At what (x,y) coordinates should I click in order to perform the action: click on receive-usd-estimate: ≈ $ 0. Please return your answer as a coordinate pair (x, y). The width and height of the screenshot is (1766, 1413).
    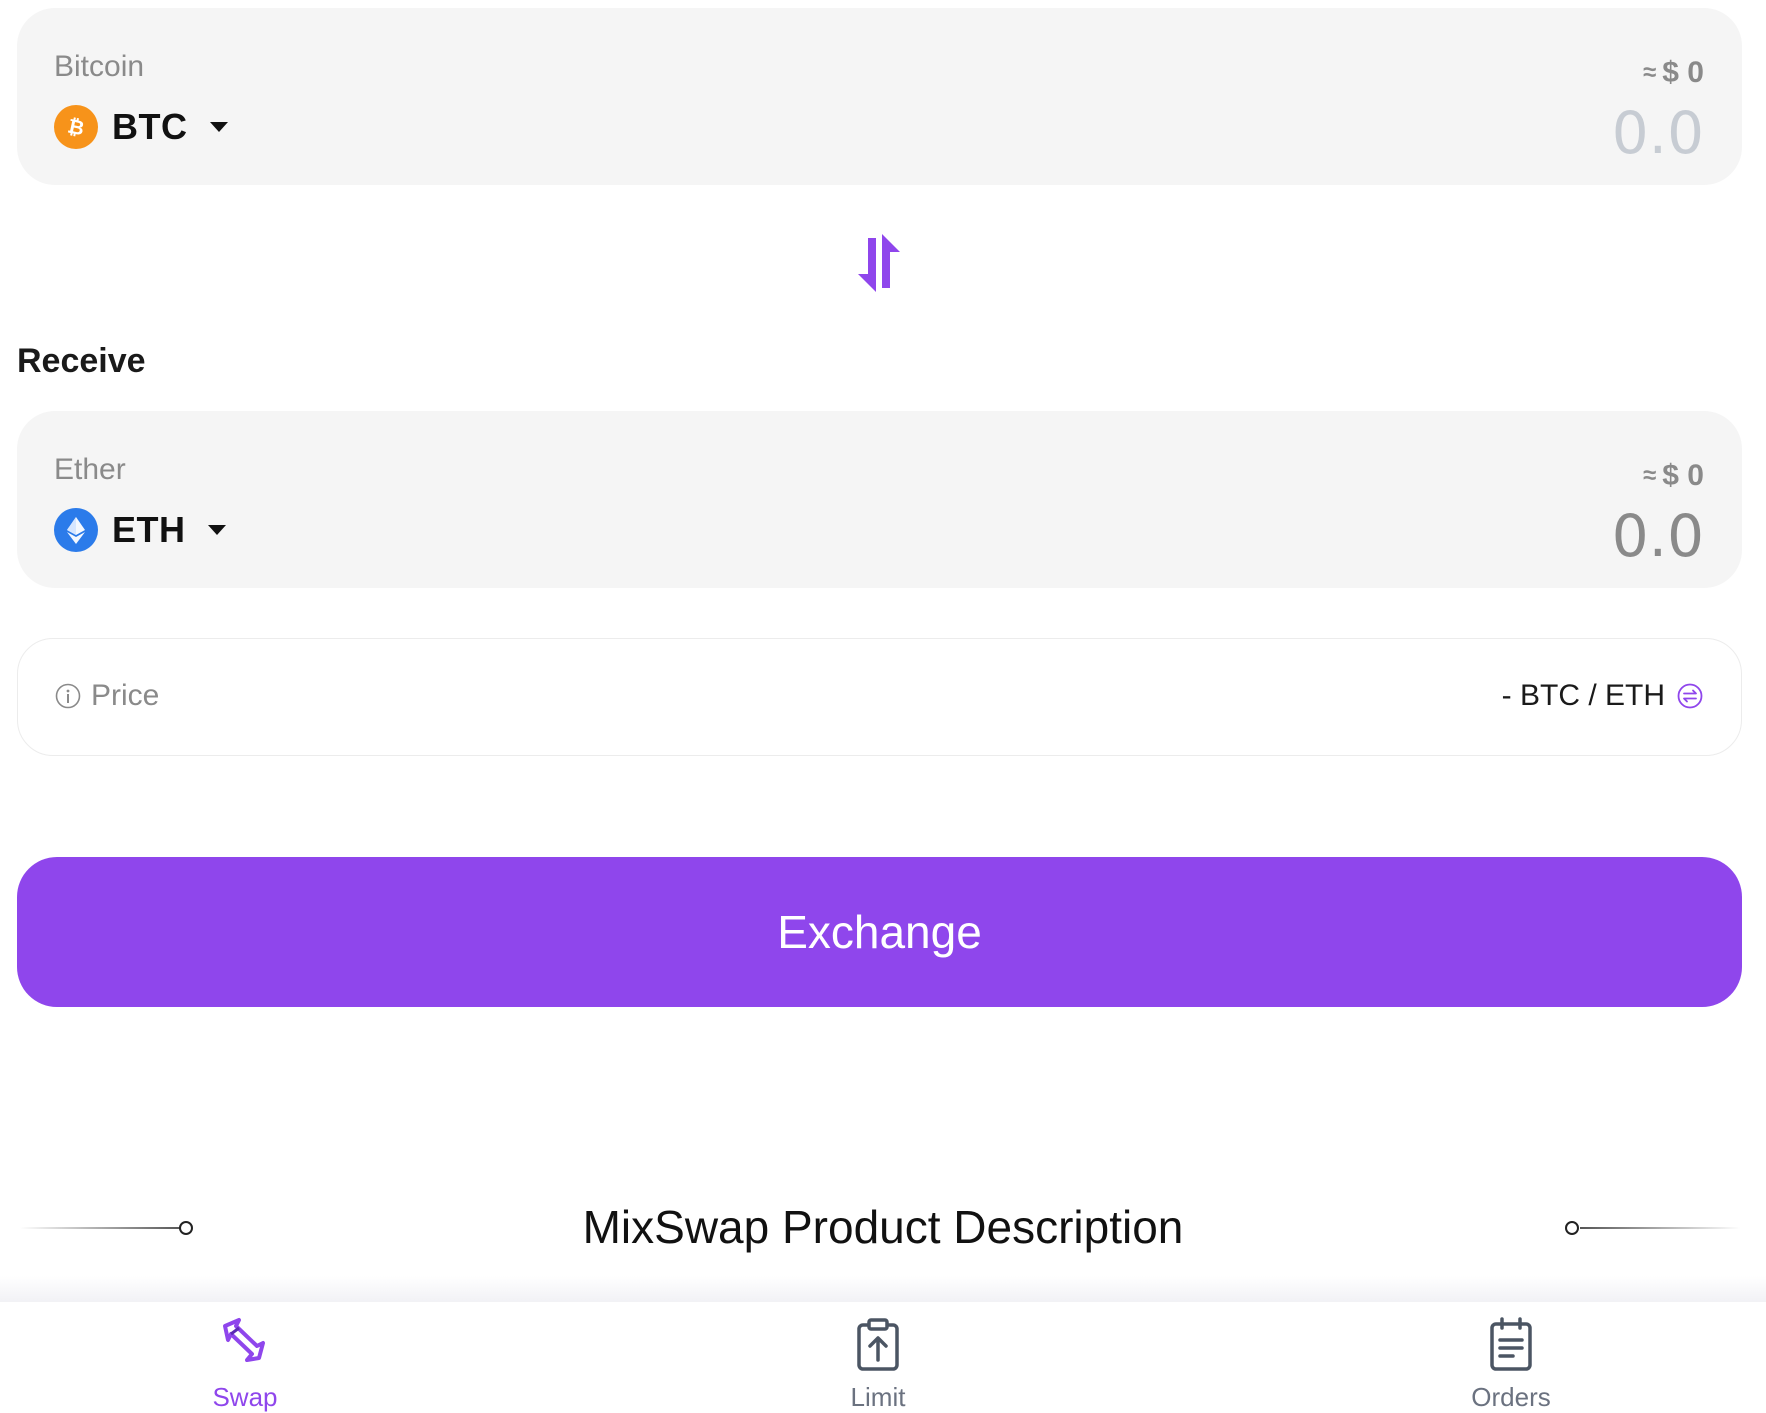
    Looking at the image, I should click on (1673, 476).